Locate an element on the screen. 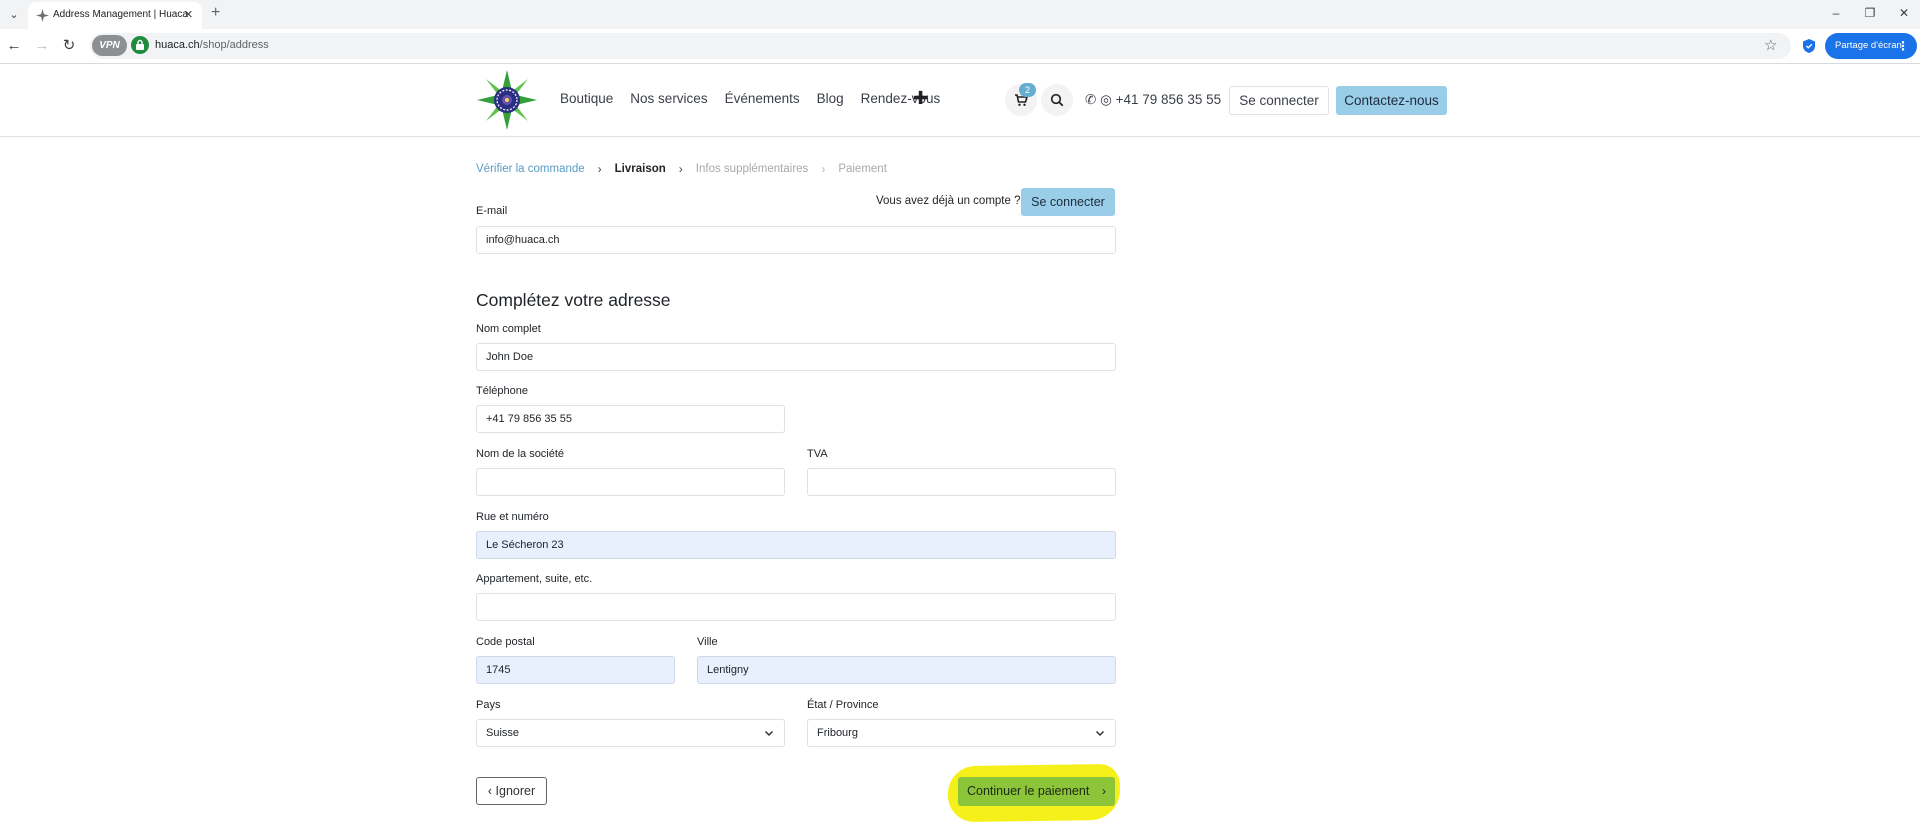 The width and height of the screenshot is (1920, 837). header-login-button: Se connecter is located at coordinates (1279, 100).